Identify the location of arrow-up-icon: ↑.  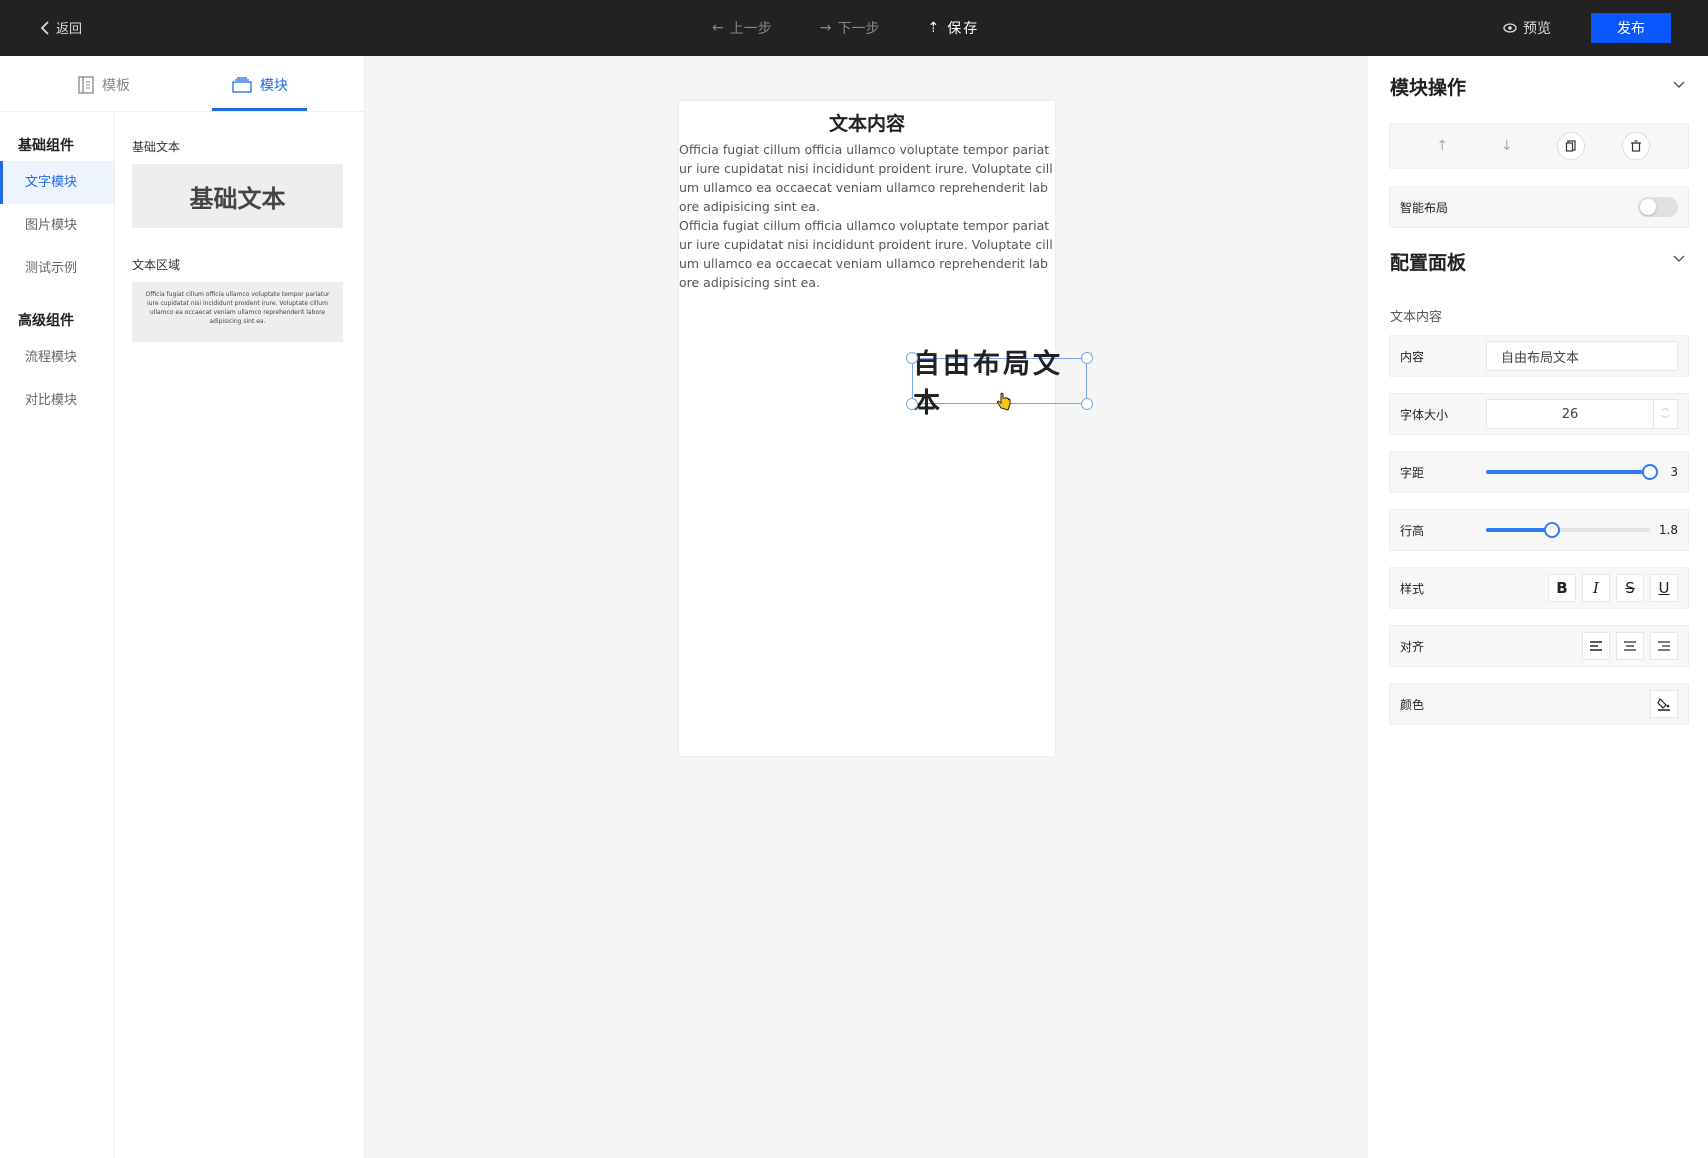
(1442, 146).